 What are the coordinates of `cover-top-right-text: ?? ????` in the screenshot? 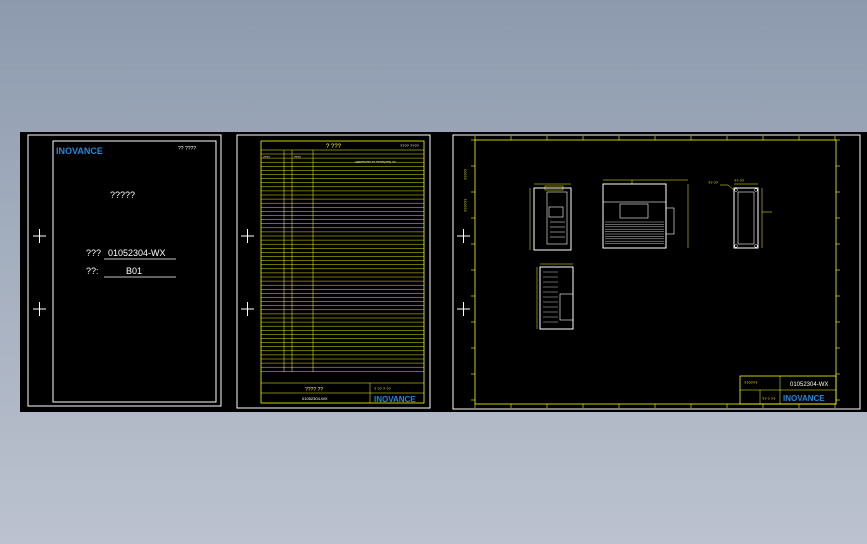 It's located at (187, 149).